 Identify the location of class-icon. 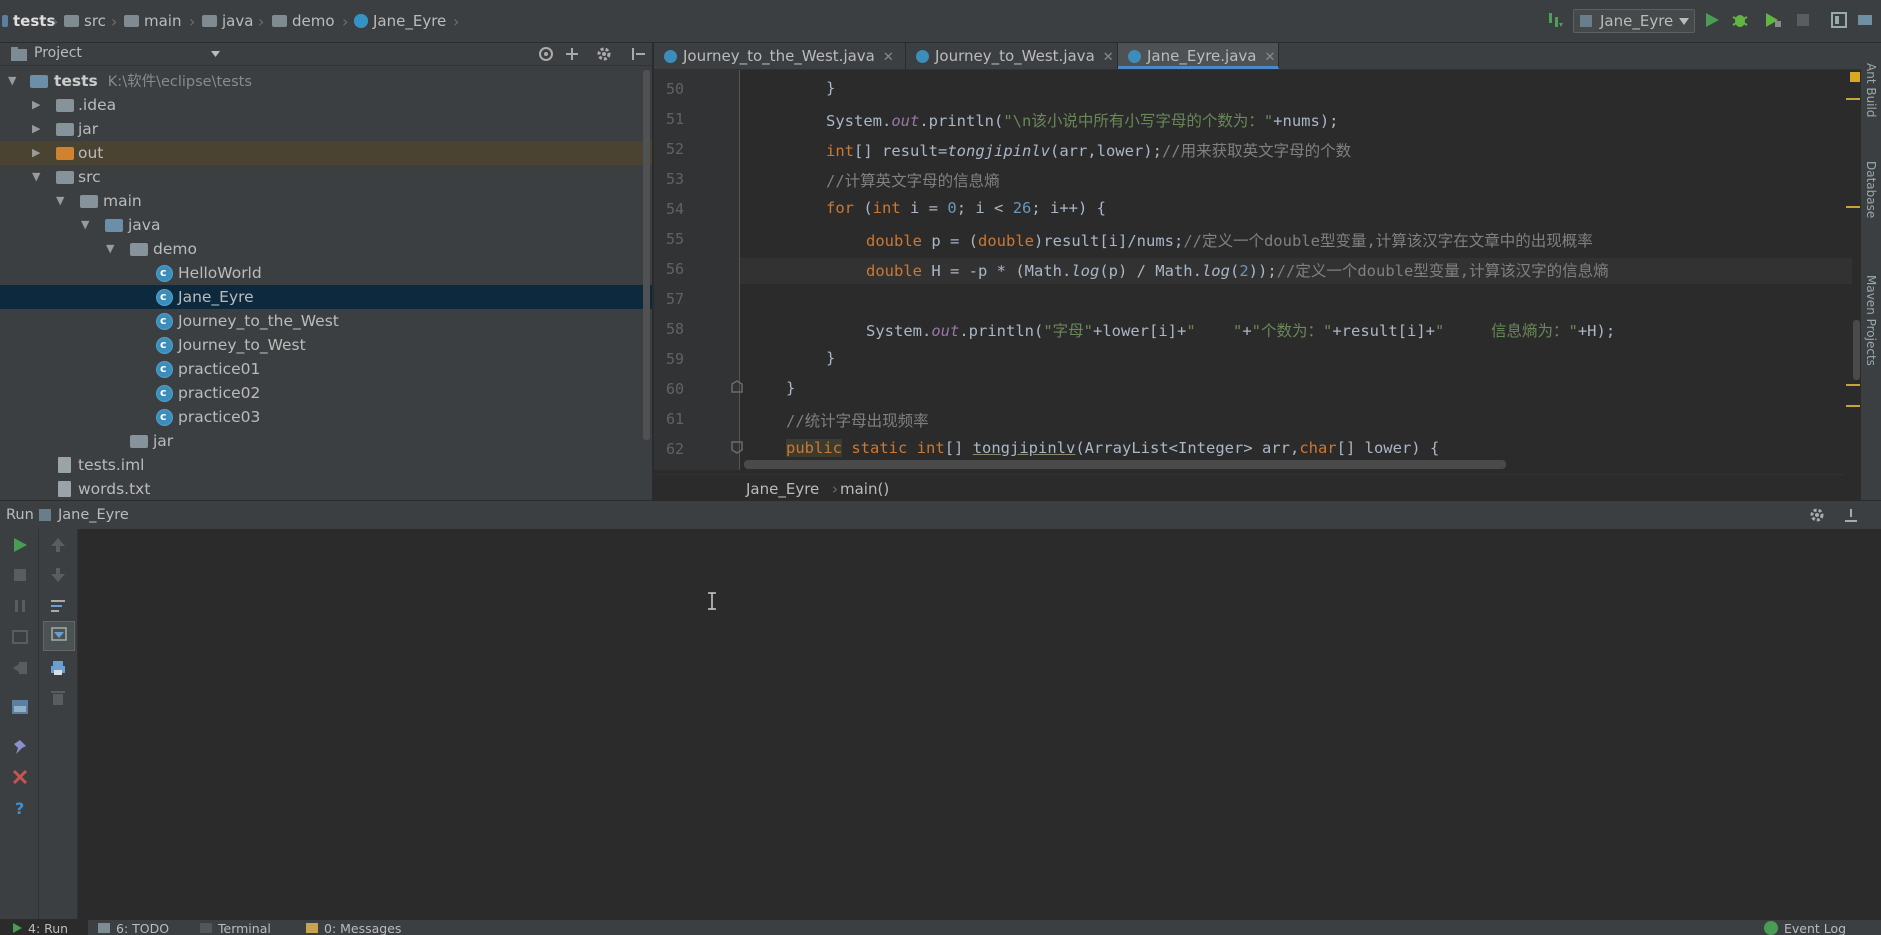
(164, 417).